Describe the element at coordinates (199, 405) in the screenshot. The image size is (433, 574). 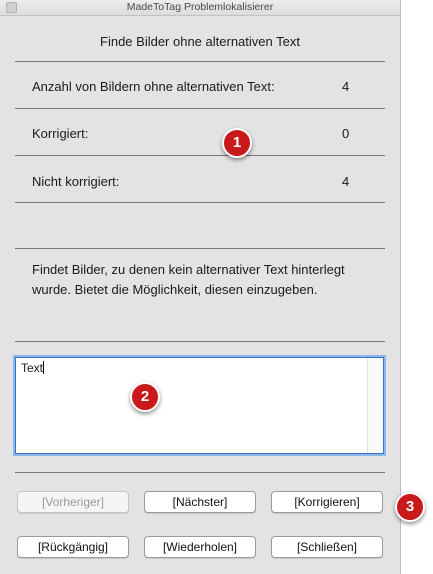
I see `alt-text-input: Text` at that location.